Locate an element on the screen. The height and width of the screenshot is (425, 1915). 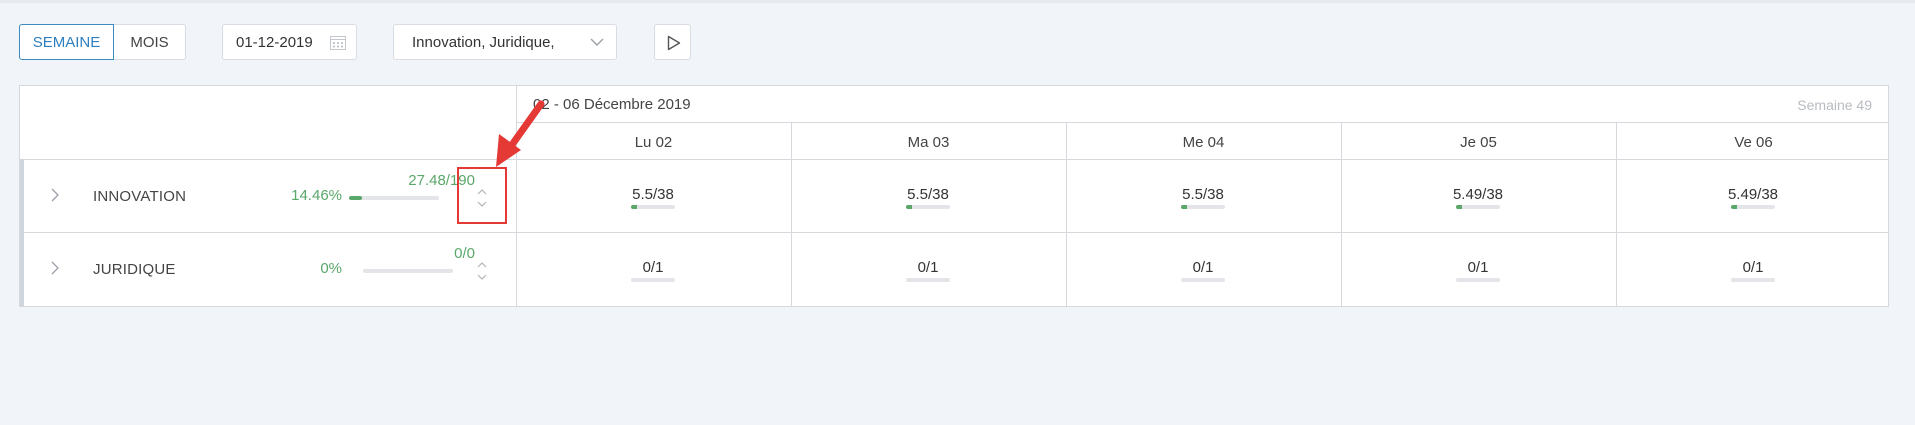
period-label: 02 - 06 Décembre 2019 is located at coordinates (612, 104).